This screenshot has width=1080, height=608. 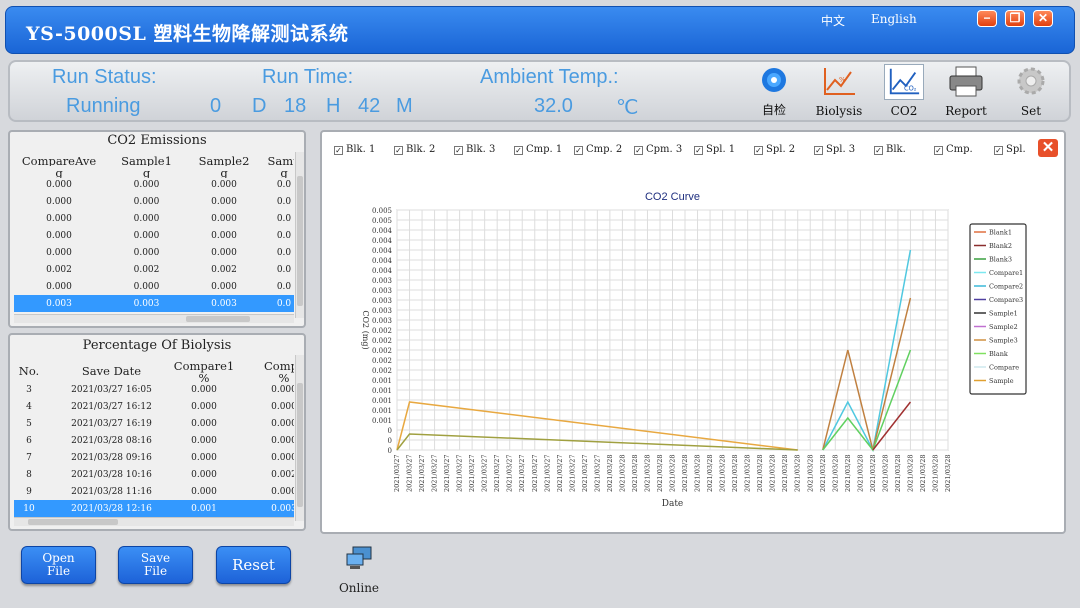 I want to click on legend-entry: Sample, so click(x=1001, y=381).